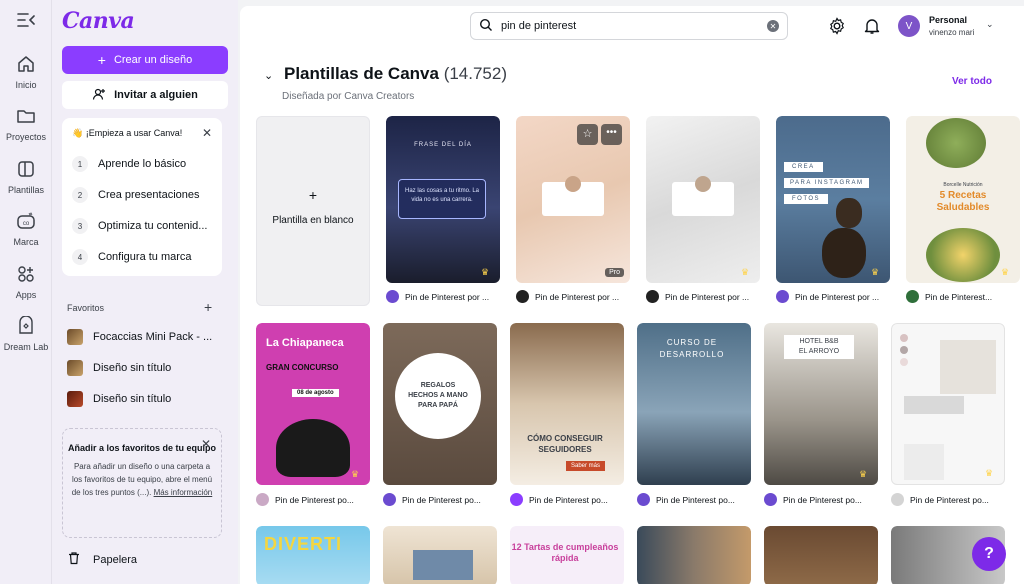 Image resolution: width=1024 pixels, height=584 pixels. Describe the element at coordinates (989, 554) in the screenshot. I see `help-button: ?` at that location.